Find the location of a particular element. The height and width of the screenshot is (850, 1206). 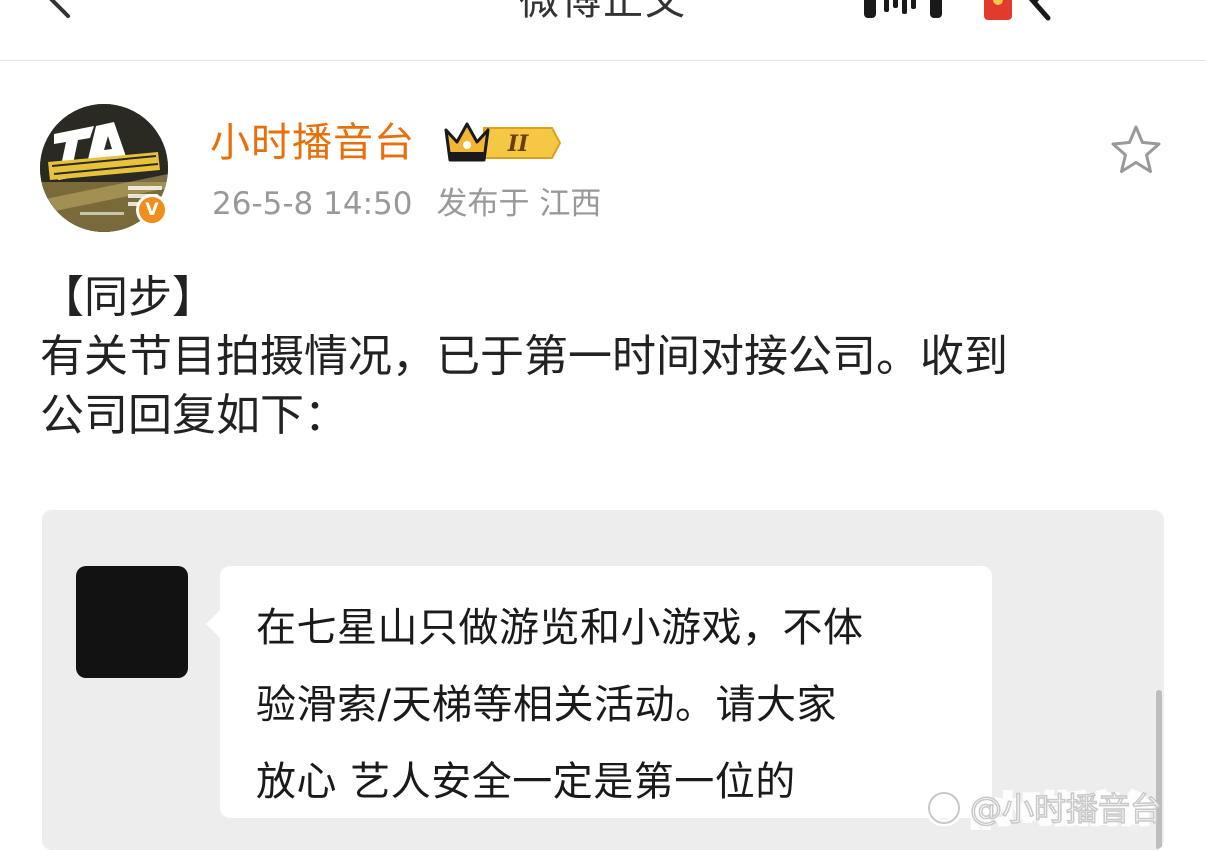

verified-badge: V is located at coordinates (152, 210).